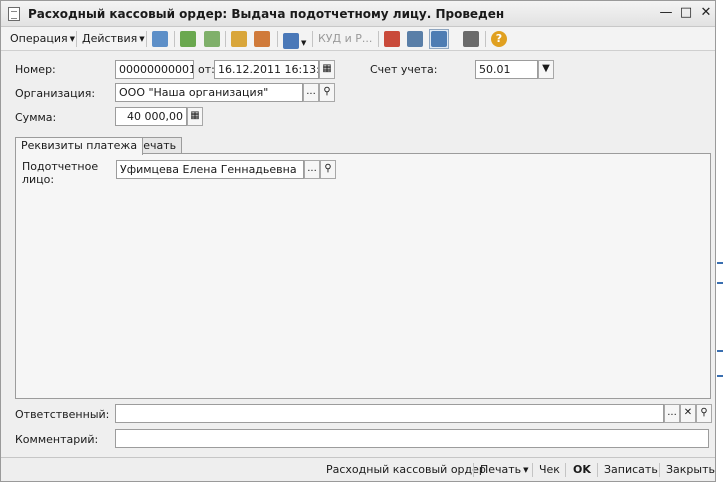 The image size is (723, 486). Describe the element at coordinates (471, 39) in the screenshot. I see `table-view-icon` at that location.